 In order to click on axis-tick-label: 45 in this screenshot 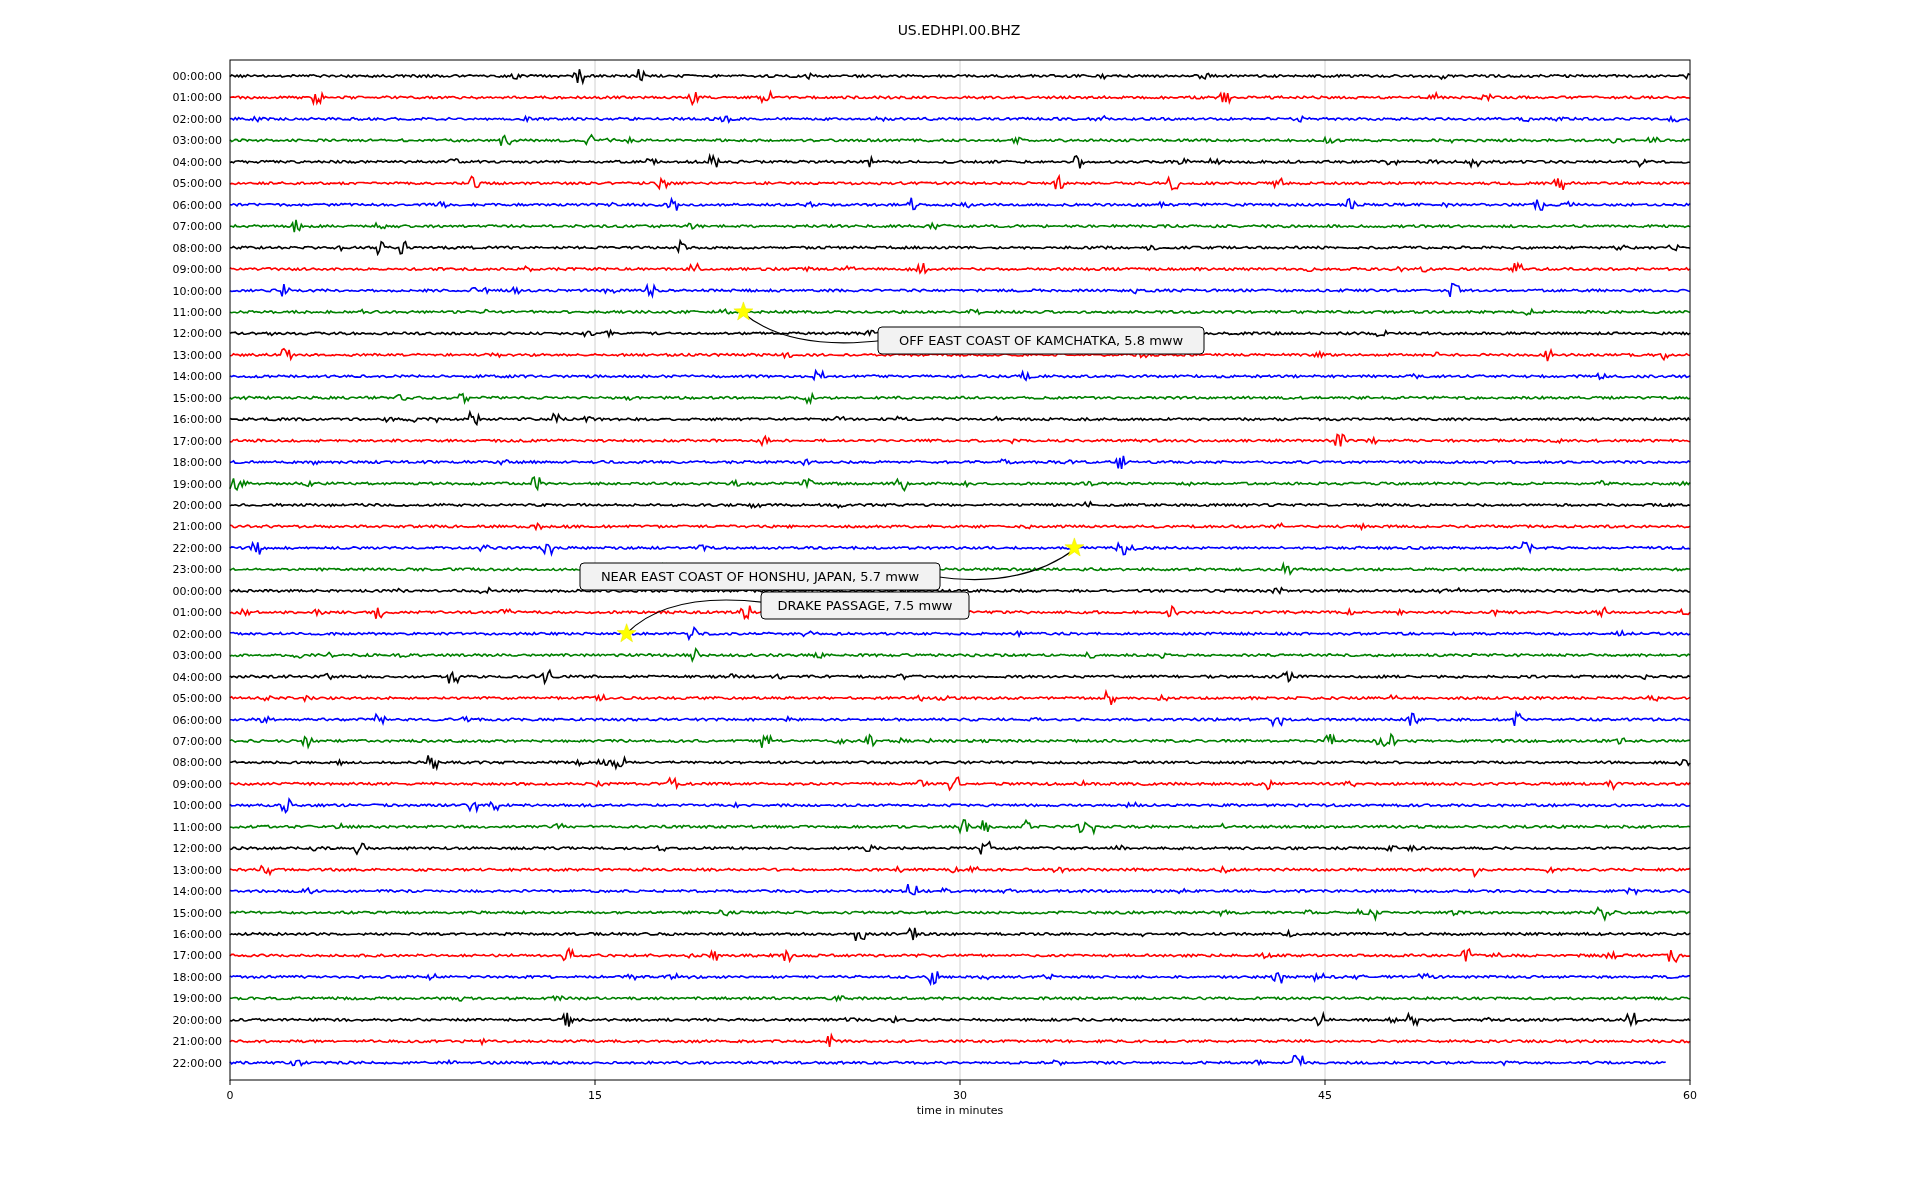, I will do `click(1325, 1095)`.